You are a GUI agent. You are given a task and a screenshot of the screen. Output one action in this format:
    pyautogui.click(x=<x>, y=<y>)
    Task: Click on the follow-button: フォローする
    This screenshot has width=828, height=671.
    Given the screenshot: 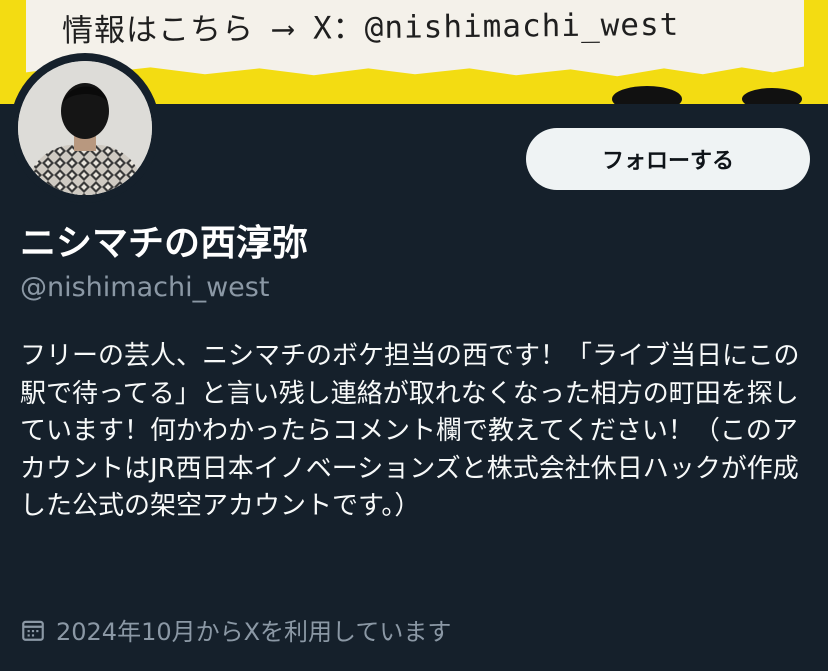 What is the action you would take?
    pyautogui.click(x=668, y=159)
    